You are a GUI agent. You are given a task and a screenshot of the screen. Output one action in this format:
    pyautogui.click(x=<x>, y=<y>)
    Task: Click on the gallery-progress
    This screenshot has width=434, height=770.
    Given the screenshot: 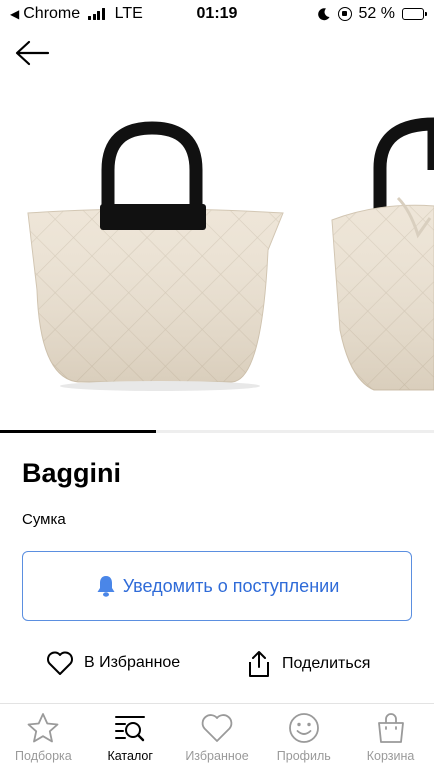 What is the action you would take?
    pyautogui.click(x=217, y=431)
    